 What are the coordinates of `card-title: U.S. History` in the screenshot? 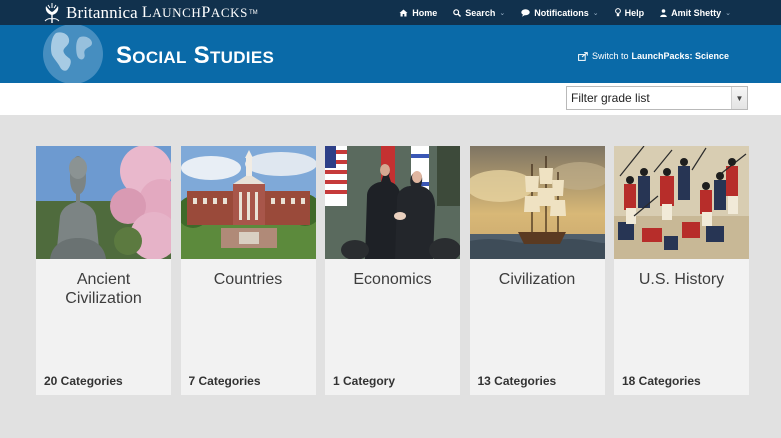 It's located at (681, 279).